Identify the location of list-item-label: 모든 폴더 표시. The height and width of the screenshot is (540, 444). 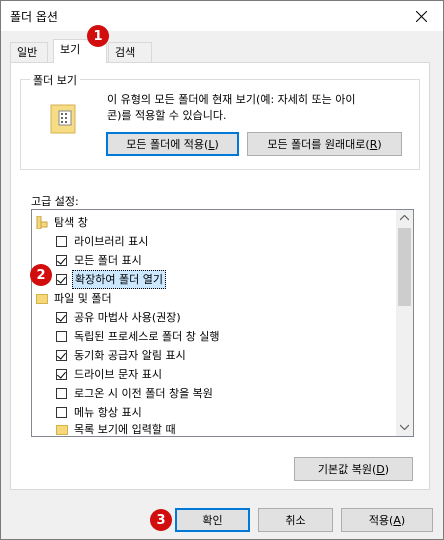
(108, 260).